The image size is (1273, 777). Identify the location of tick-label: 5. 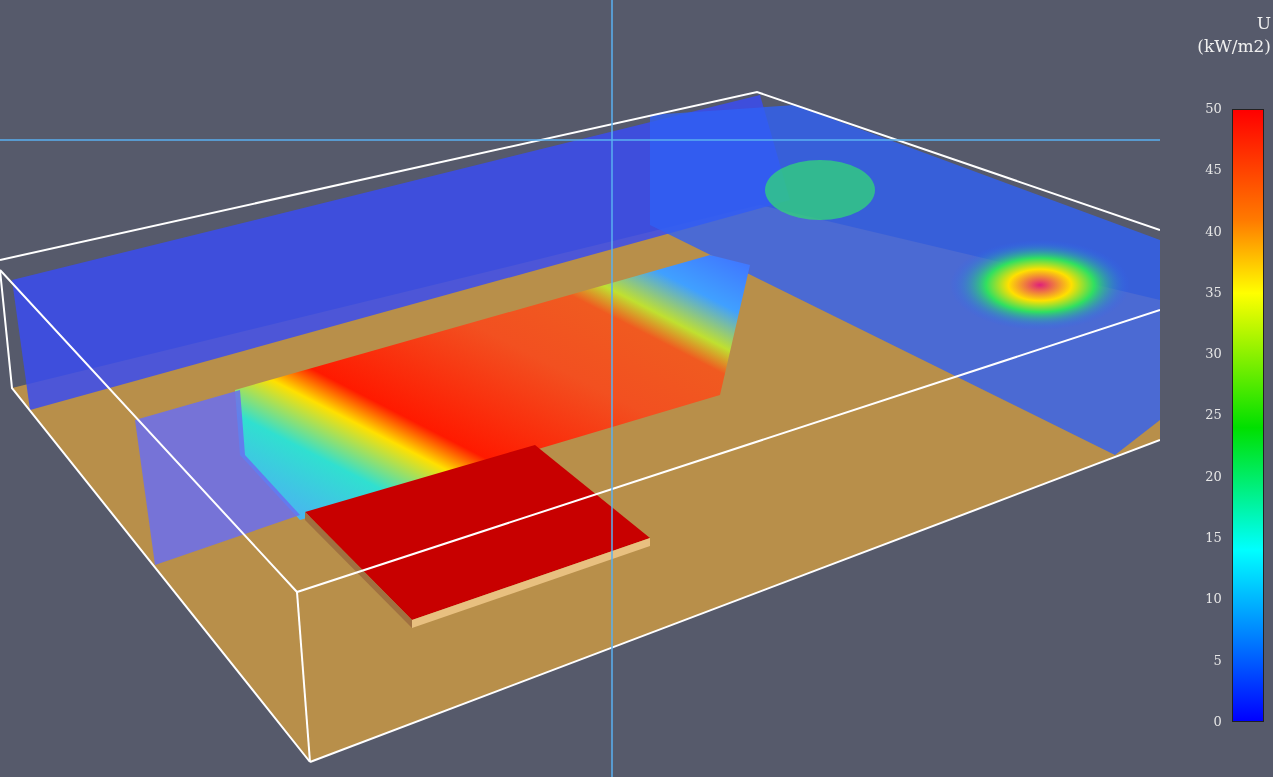
(1217, 660).